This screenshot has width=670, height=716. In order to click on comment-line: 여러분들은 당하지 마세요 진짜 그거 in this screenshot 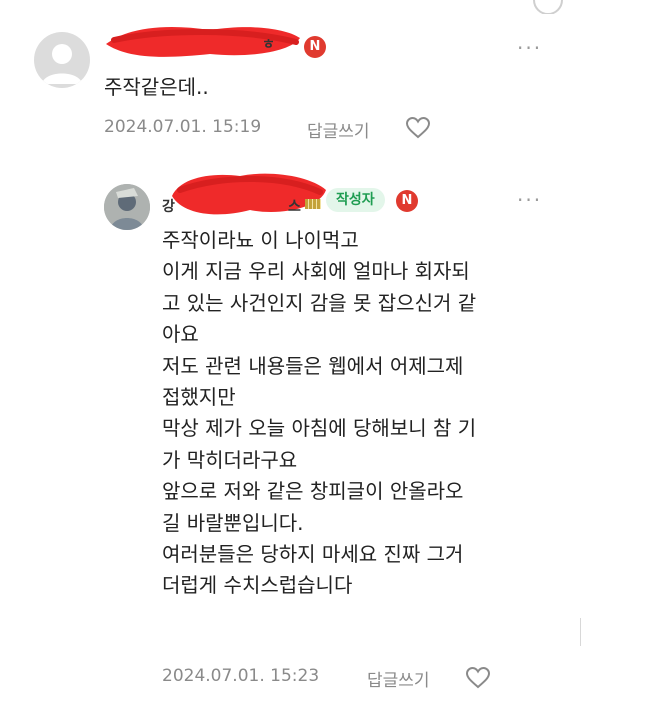, I will do `click(313, 553)`.